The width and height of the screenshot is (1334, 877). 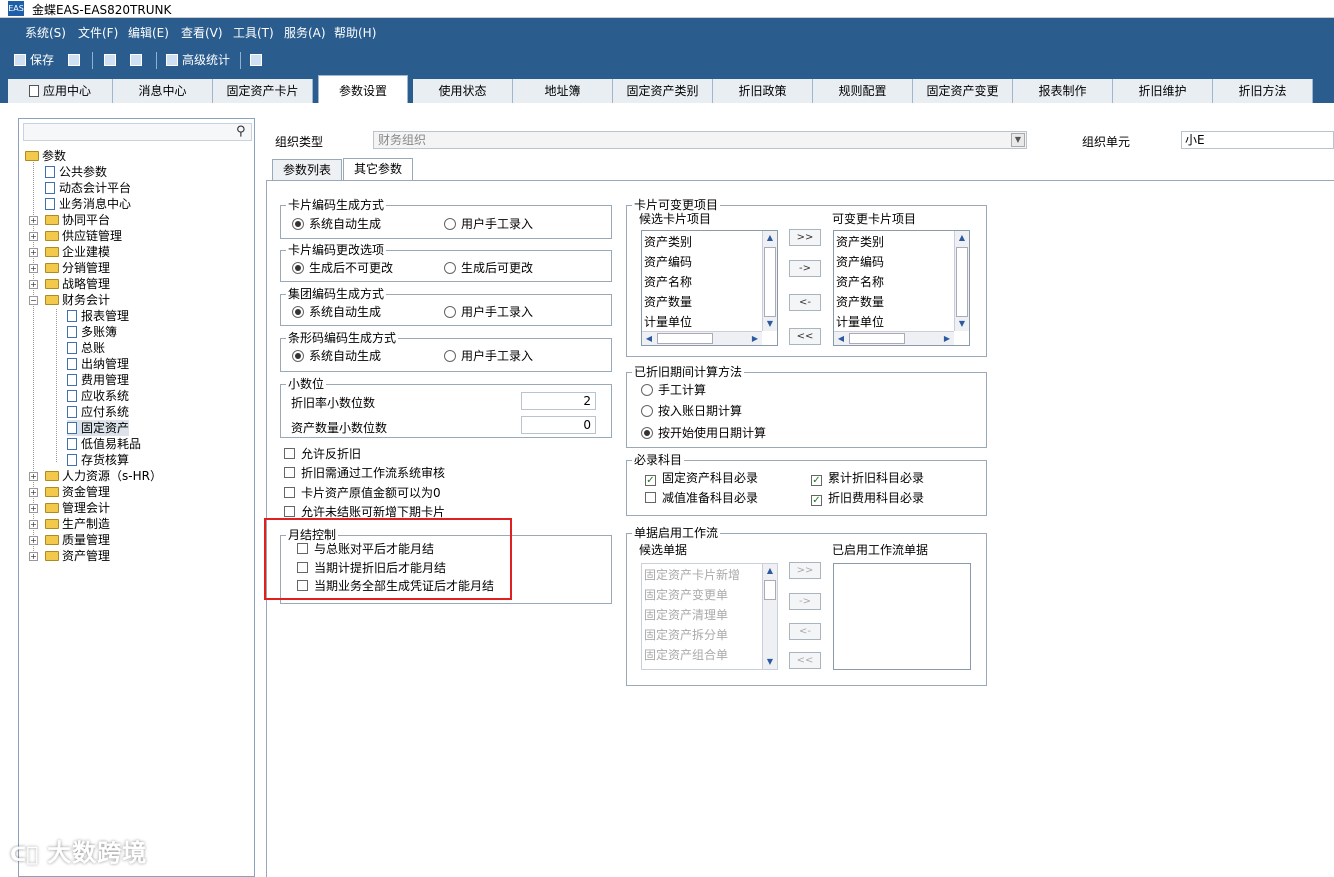 What do you see at coordinates (805, 631) in the screenshot?
I see `wf-move-left-button: <-` at bounding box center [805, 631].